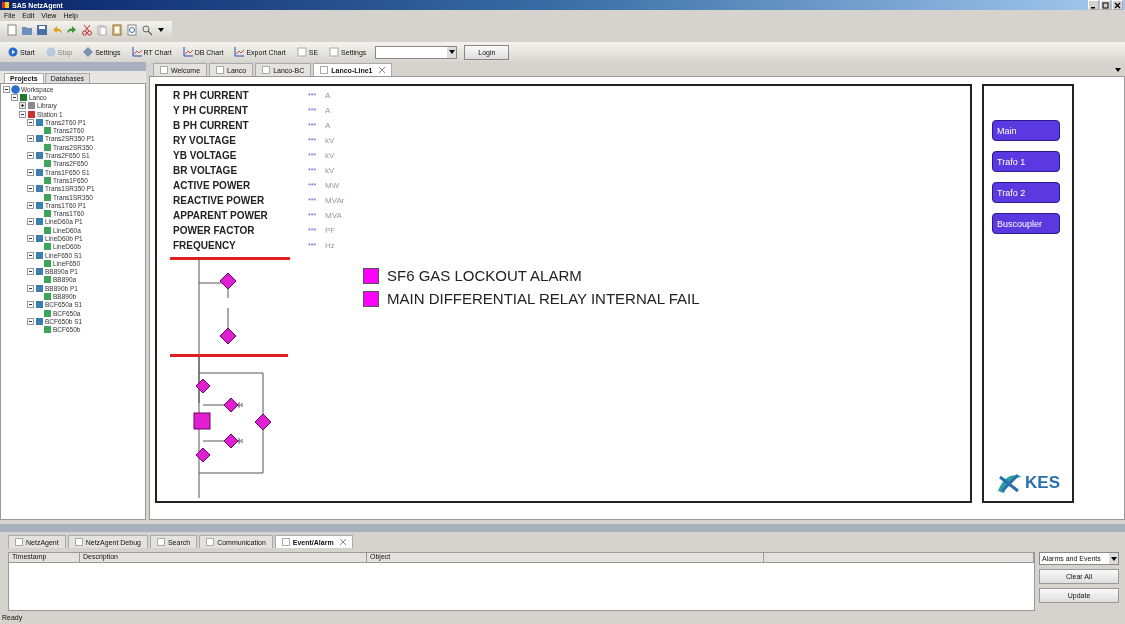 This screenshot has width=1125, height=624. I want to click on station-dropdown, so click(416, 52).